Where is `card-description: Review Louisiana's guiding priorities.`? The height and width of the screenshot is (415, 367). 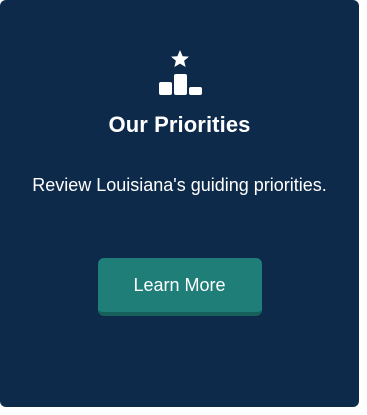
card-description: Review Louisiana's guiding priorities. is located at coordinates (179, 185).